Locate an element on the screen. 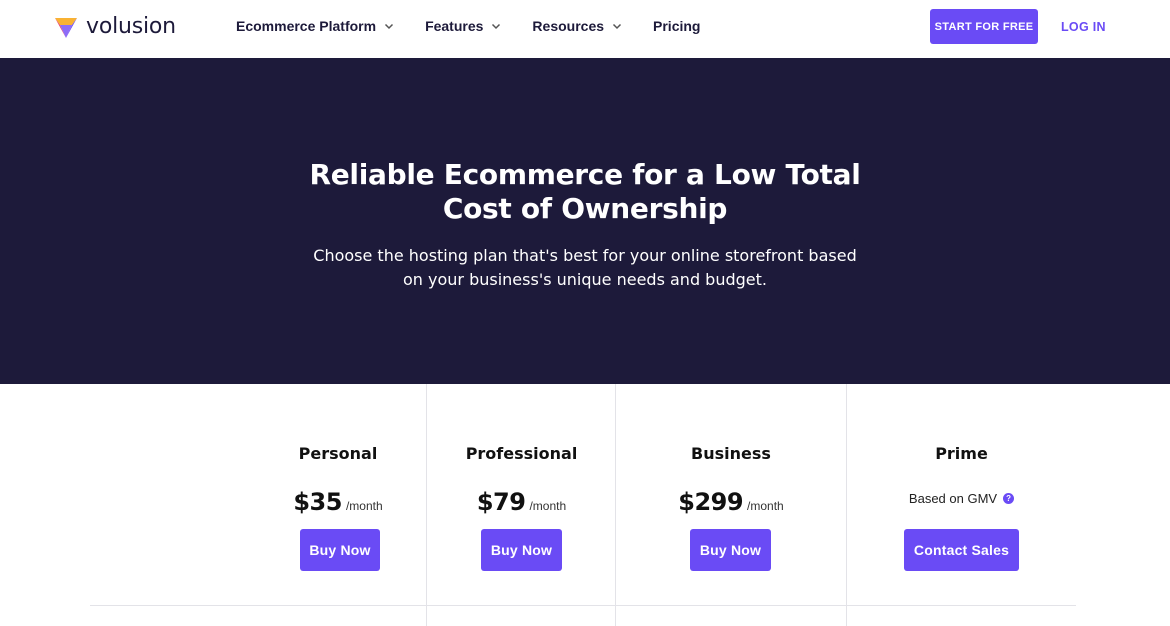 The image size is (1170, 626). plan-name: Business is located at coordinates (731, 453).